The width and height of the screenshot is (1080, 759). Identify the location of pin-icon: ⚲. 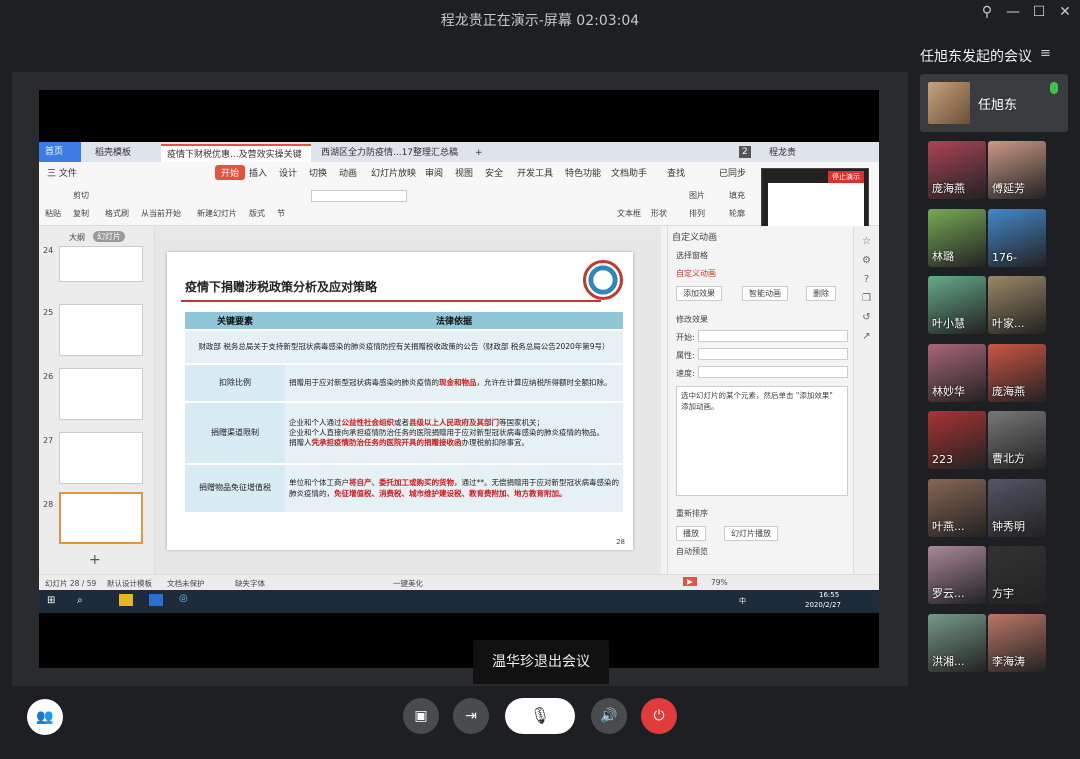
(987, 13).